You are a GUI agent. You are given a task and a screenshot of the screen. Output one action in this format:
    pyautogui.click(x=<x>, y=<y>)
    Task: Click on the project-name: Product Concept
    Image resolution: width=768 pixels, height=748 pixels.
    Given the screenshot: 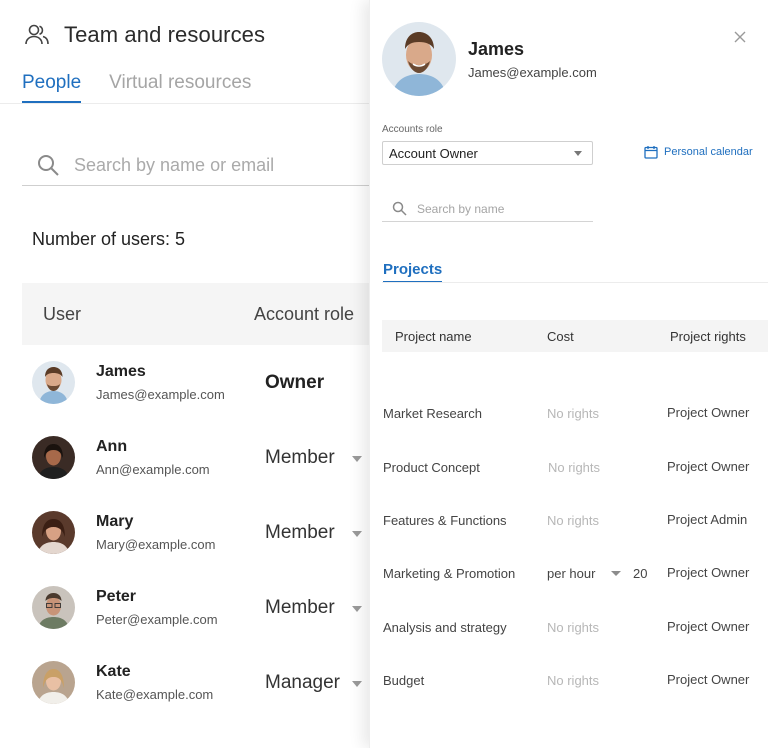 What is the action you would take?
    pyautogui.click(x=431, y=467)
    